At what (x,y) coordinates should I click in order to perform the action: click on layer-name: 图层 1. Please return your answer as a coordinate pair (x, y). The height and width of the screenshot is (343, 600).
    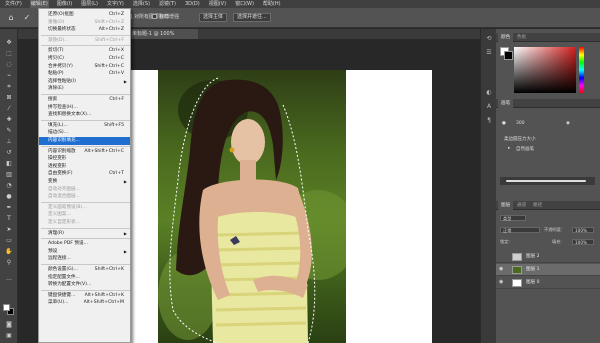
    Looking at the image, I should click on (533, 270).